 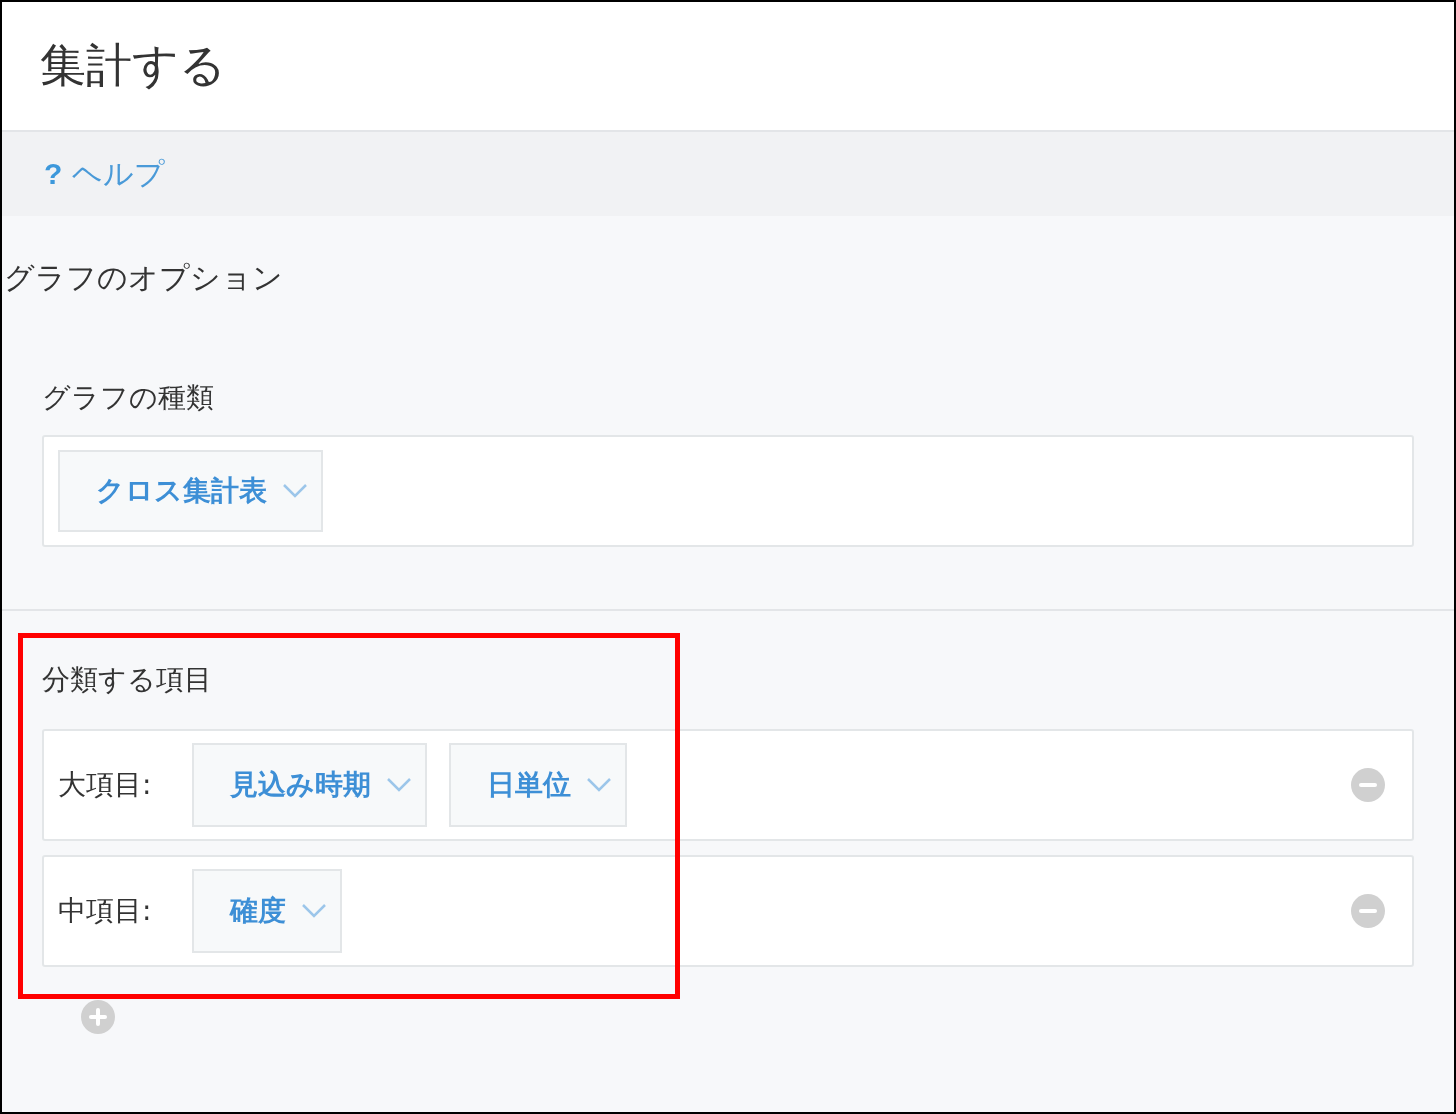 I want to click on row-label: 大項目:, so click(x=105, y=785).